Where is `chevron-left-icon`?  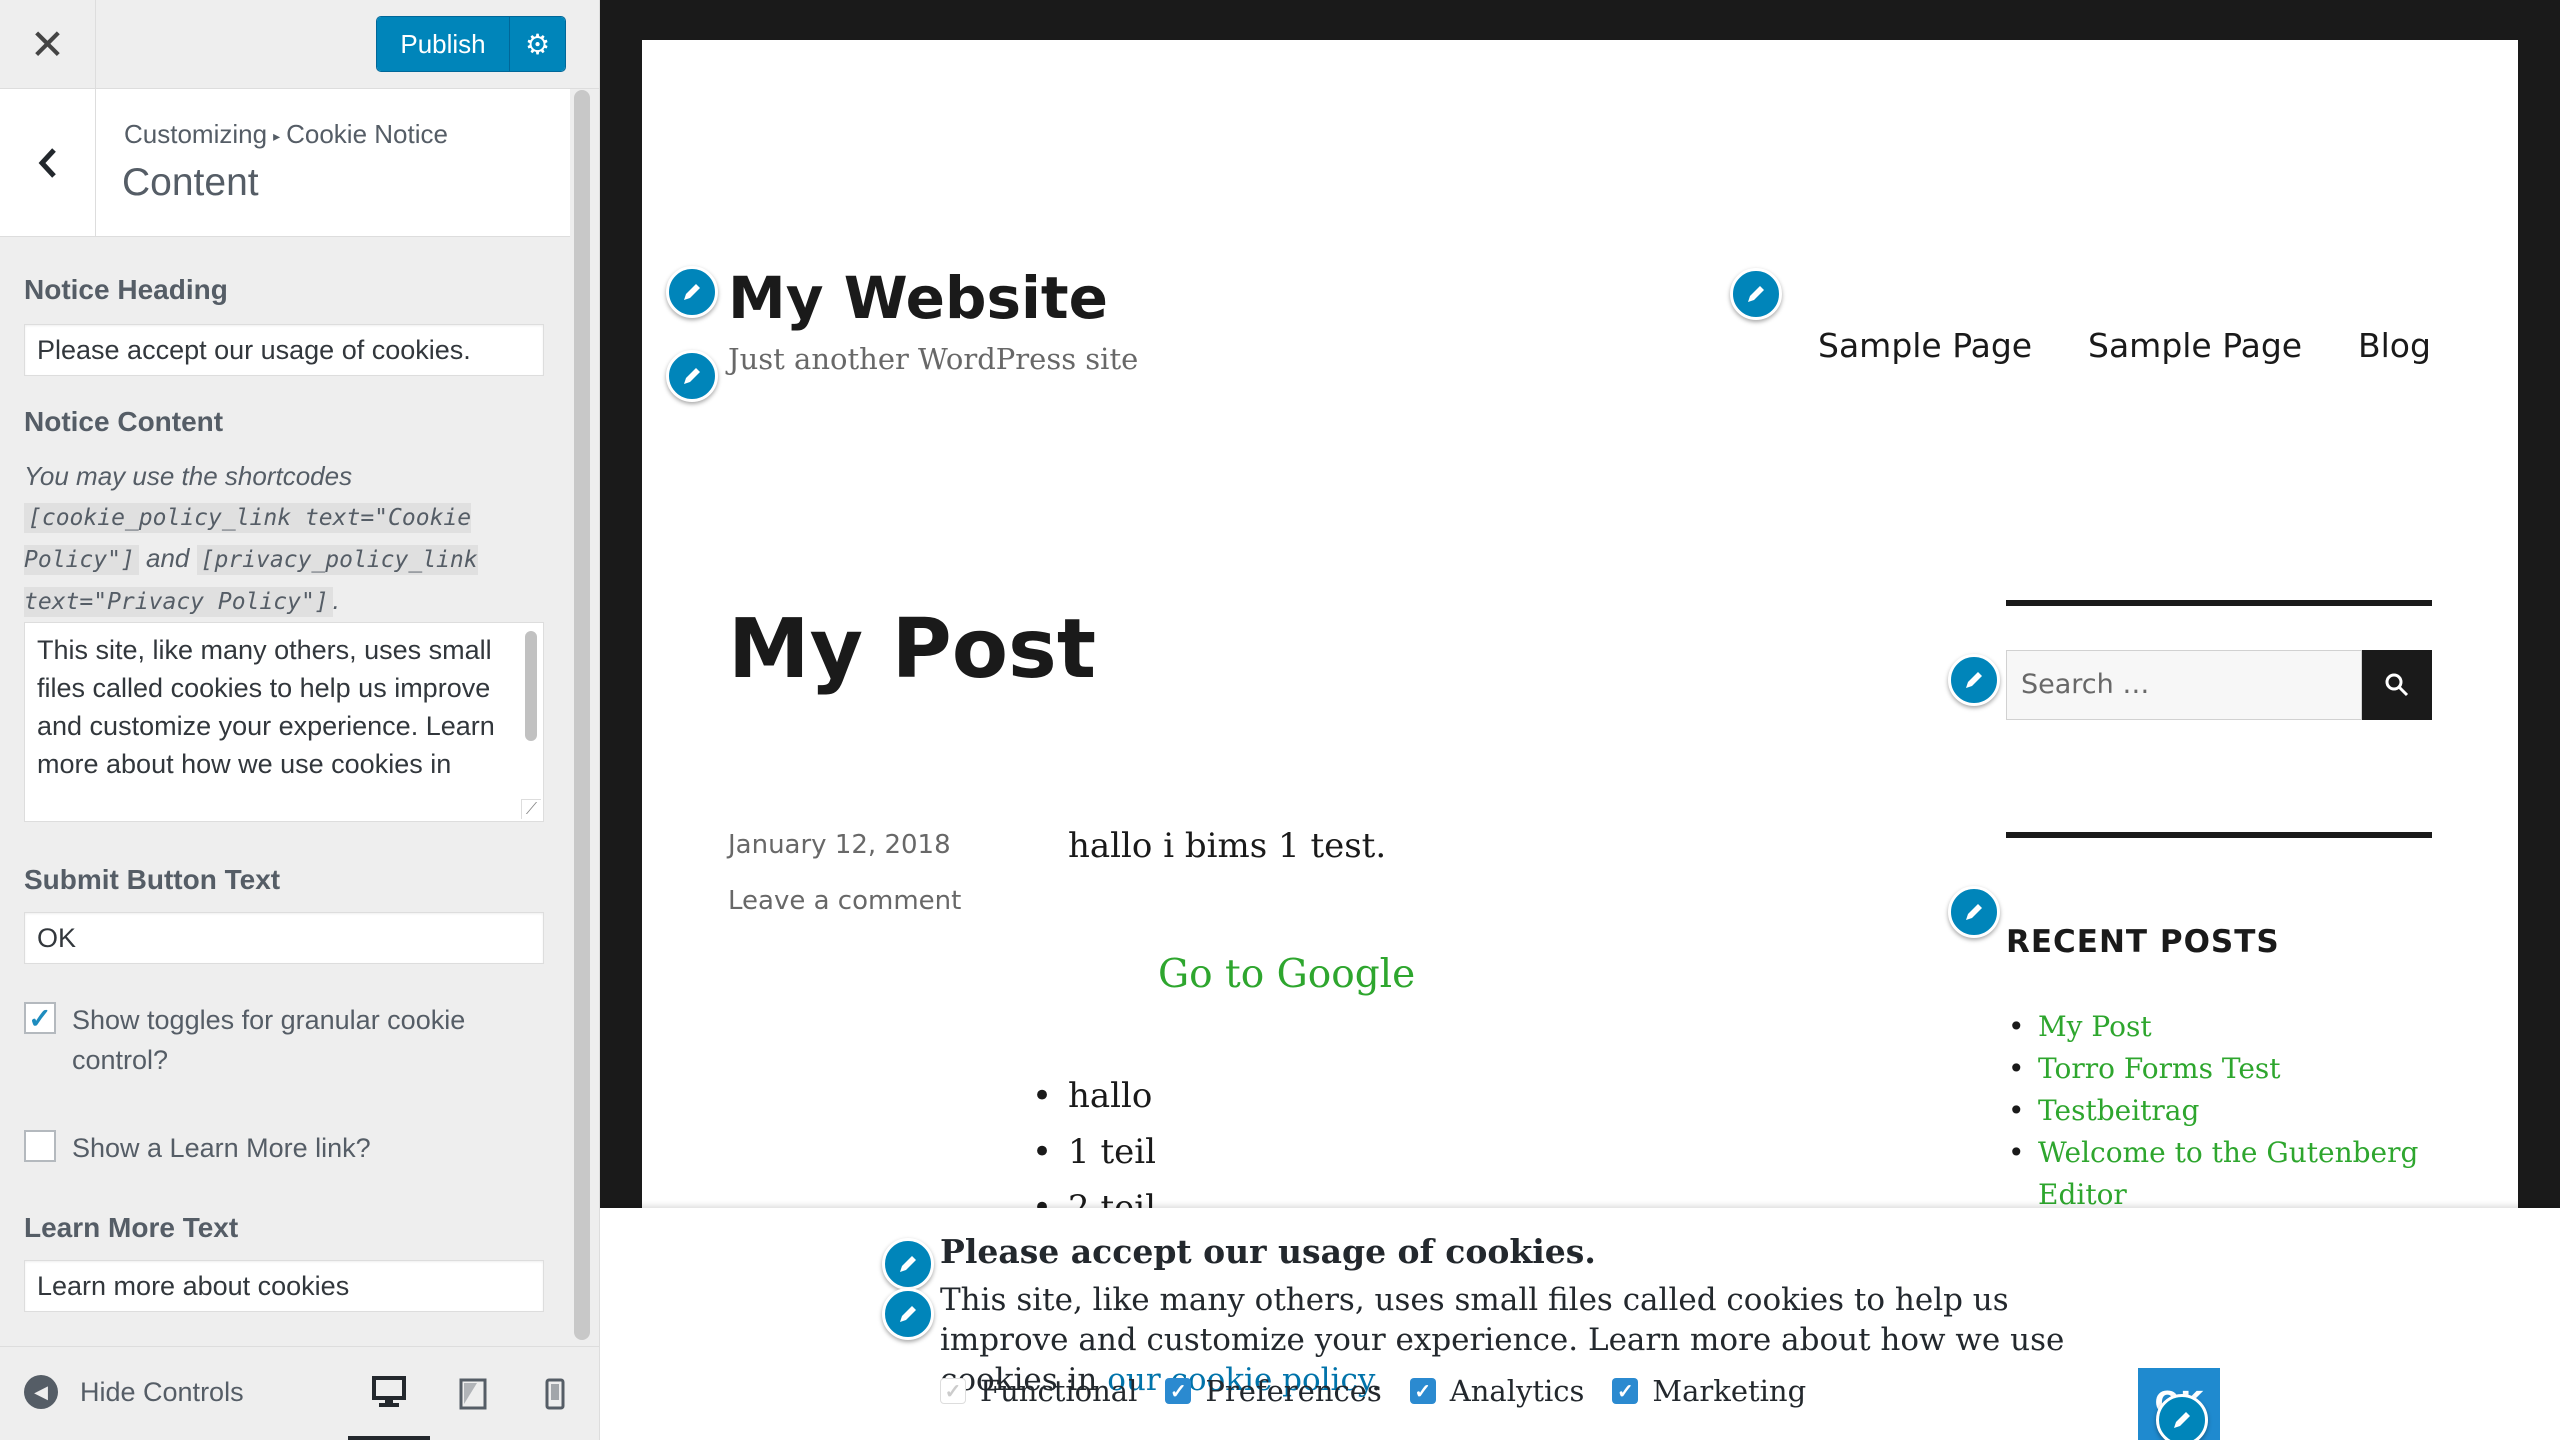 chevron-left-icon is located at coordinates (47, 163).